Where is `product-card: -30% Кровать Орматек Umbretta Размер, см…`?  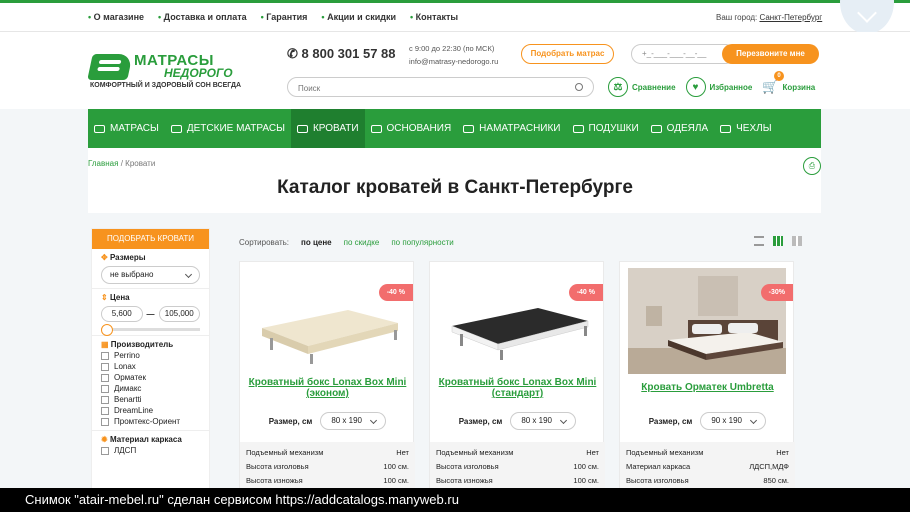
product-card: -30% Кровать Орматек Umbretta Размер, см… is located at coordinates (707, 386).